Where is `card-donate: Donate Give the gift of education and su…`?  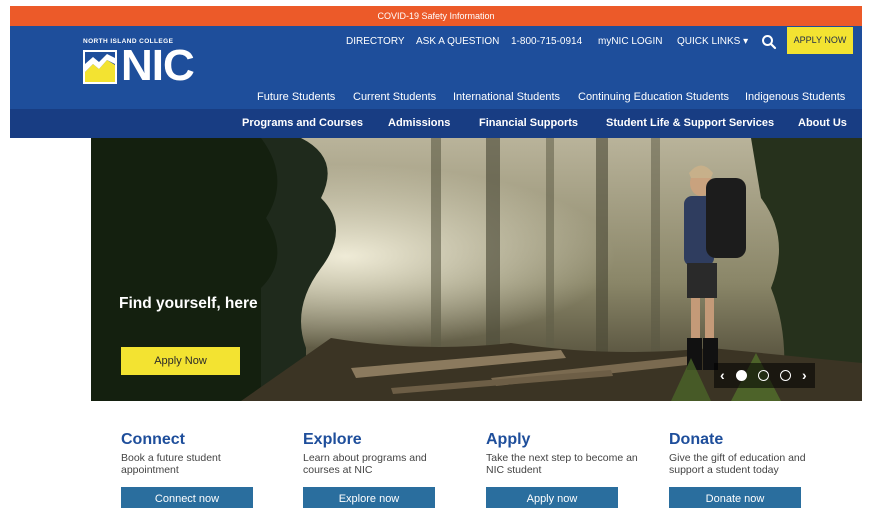 card-donate: Donate Give the gift of education and su… is located at coordinates (749, 469).